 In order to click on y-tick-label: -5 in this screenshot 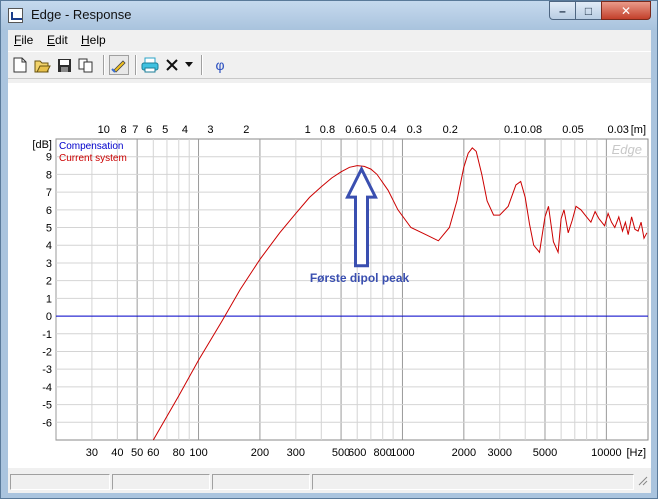, I will do `click(47, 406)`.